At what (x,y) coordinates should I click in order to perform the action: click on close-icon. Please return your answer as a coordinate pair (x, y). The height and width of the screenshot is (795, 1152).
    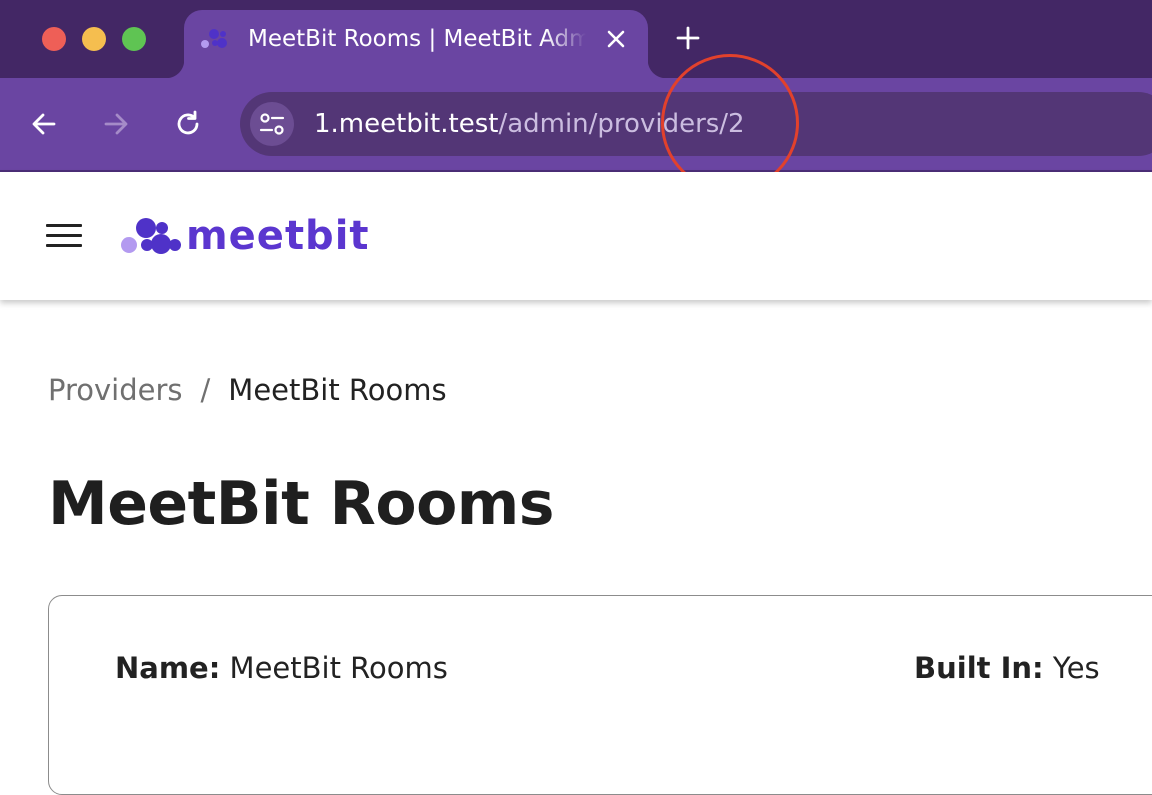
    Looking at the image, I should click on (616, 39).